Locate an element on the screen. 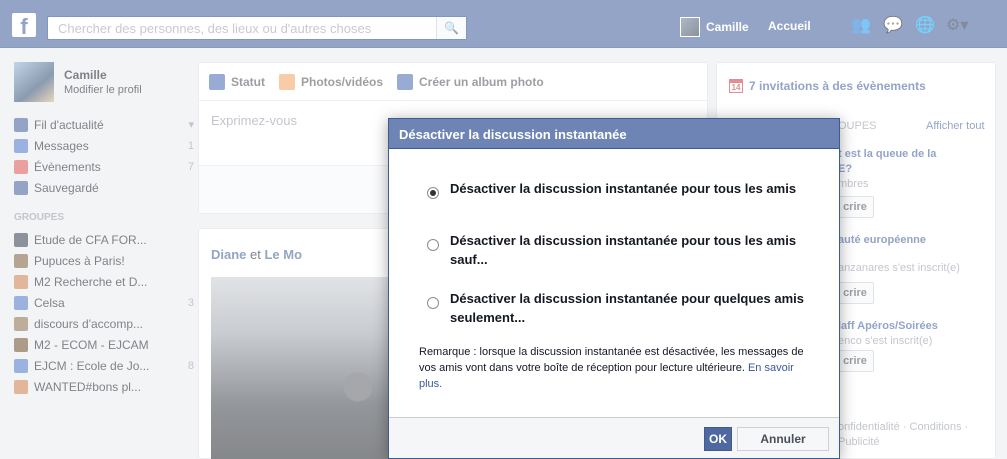  cancel-button: Annuler is located at coordinates (783, 439).